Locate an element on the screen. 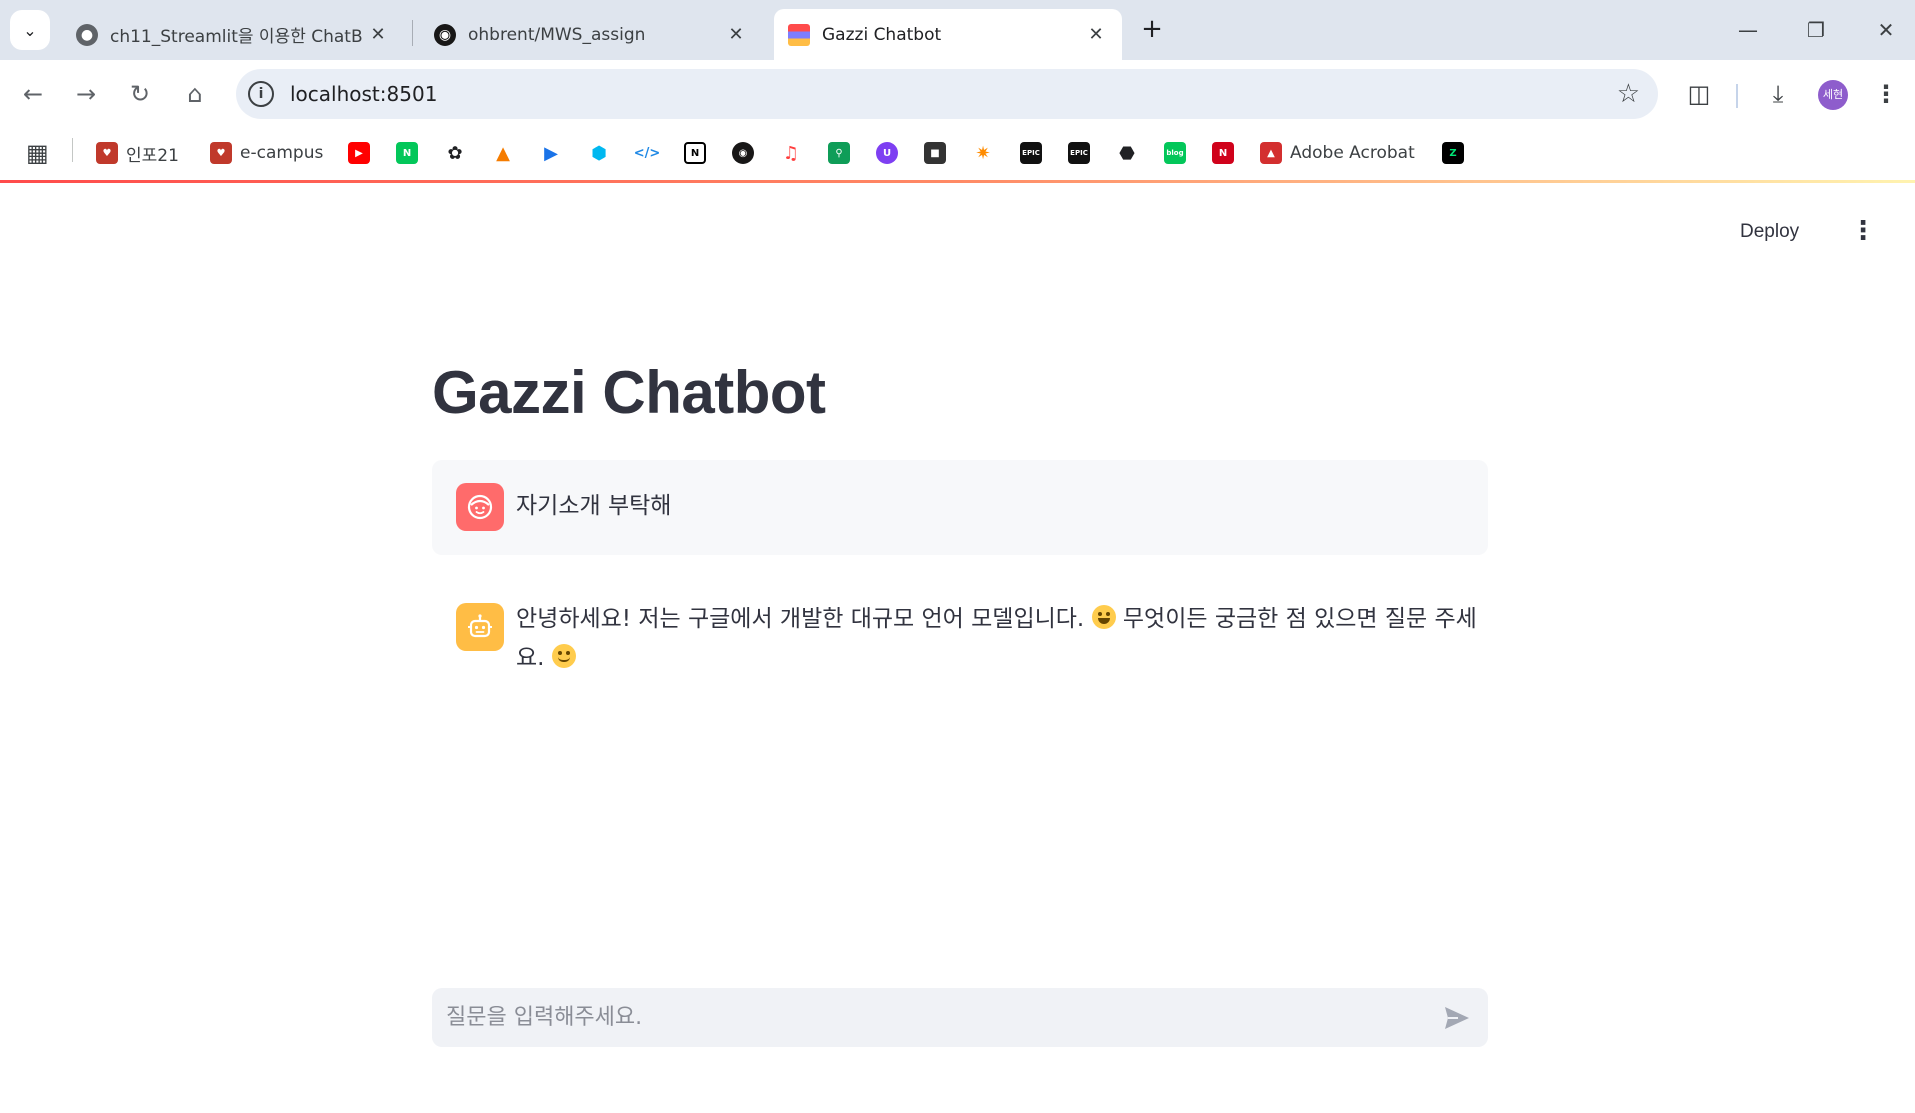  browser-menu-icon: ⋮ is located at coordinates (1886, 94).